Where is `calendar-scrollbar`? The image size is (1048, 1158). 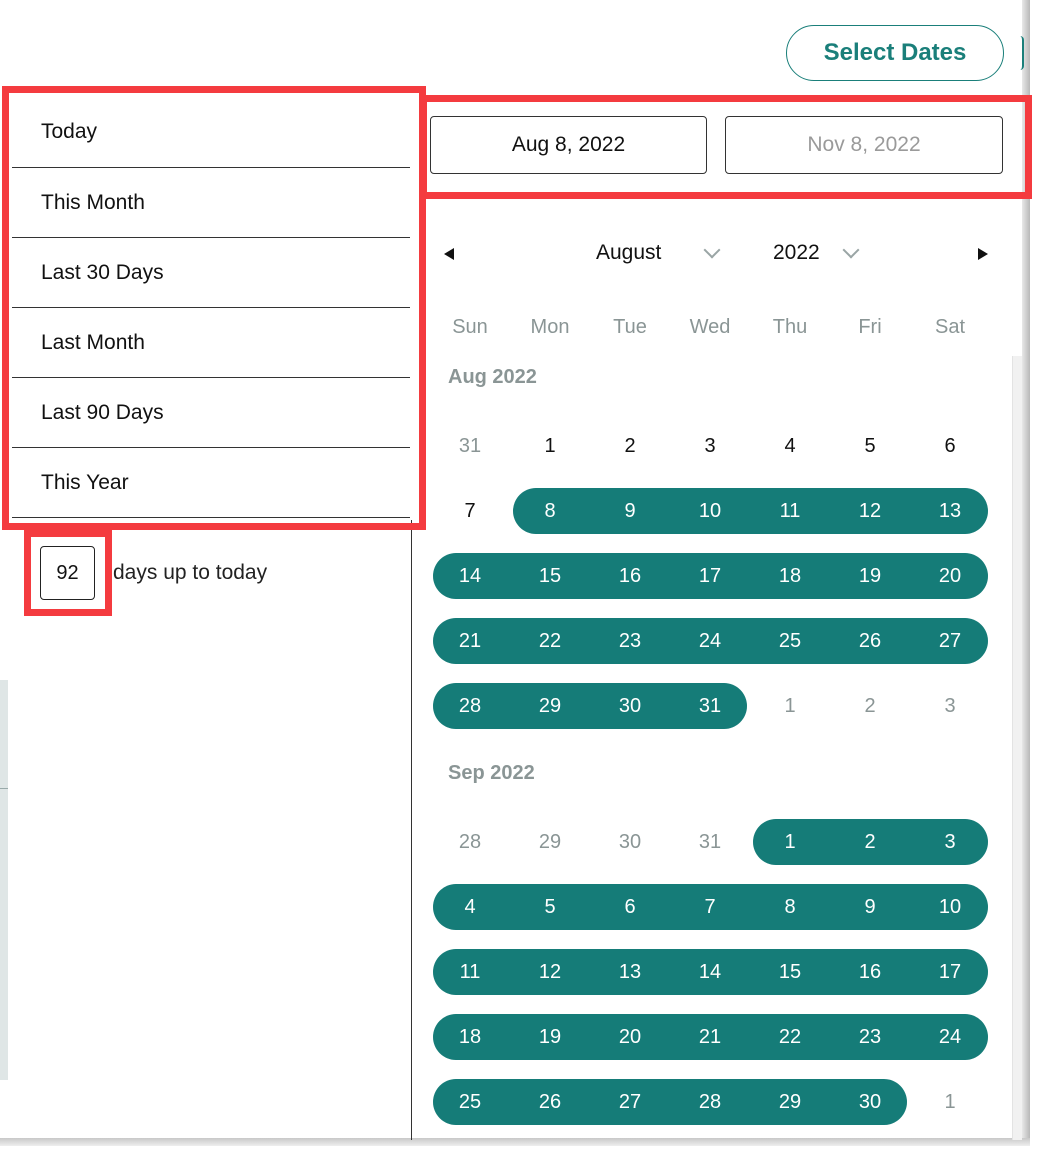
calendar-scrollbar is located at coordinates (1017, 748).